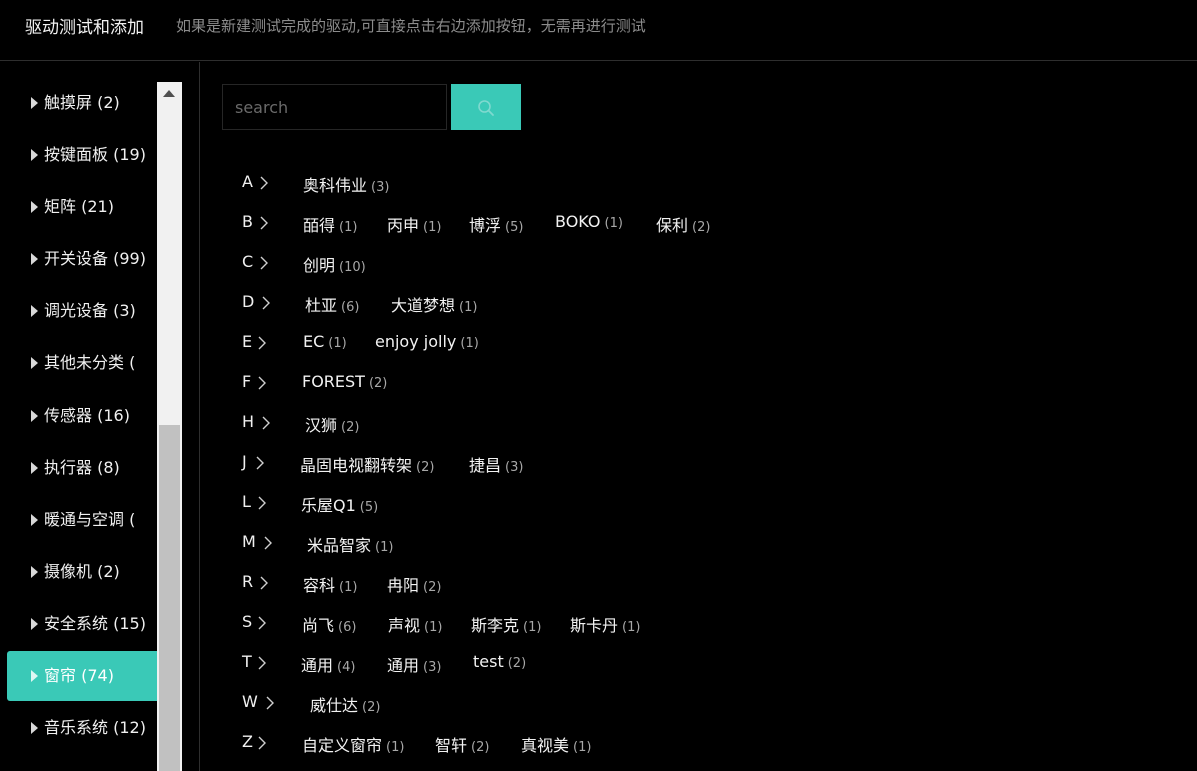 The height and width of the screenshot is (771, 1197). I want to click on sidebar-item: 开关设备 (99), so click(82, 259).